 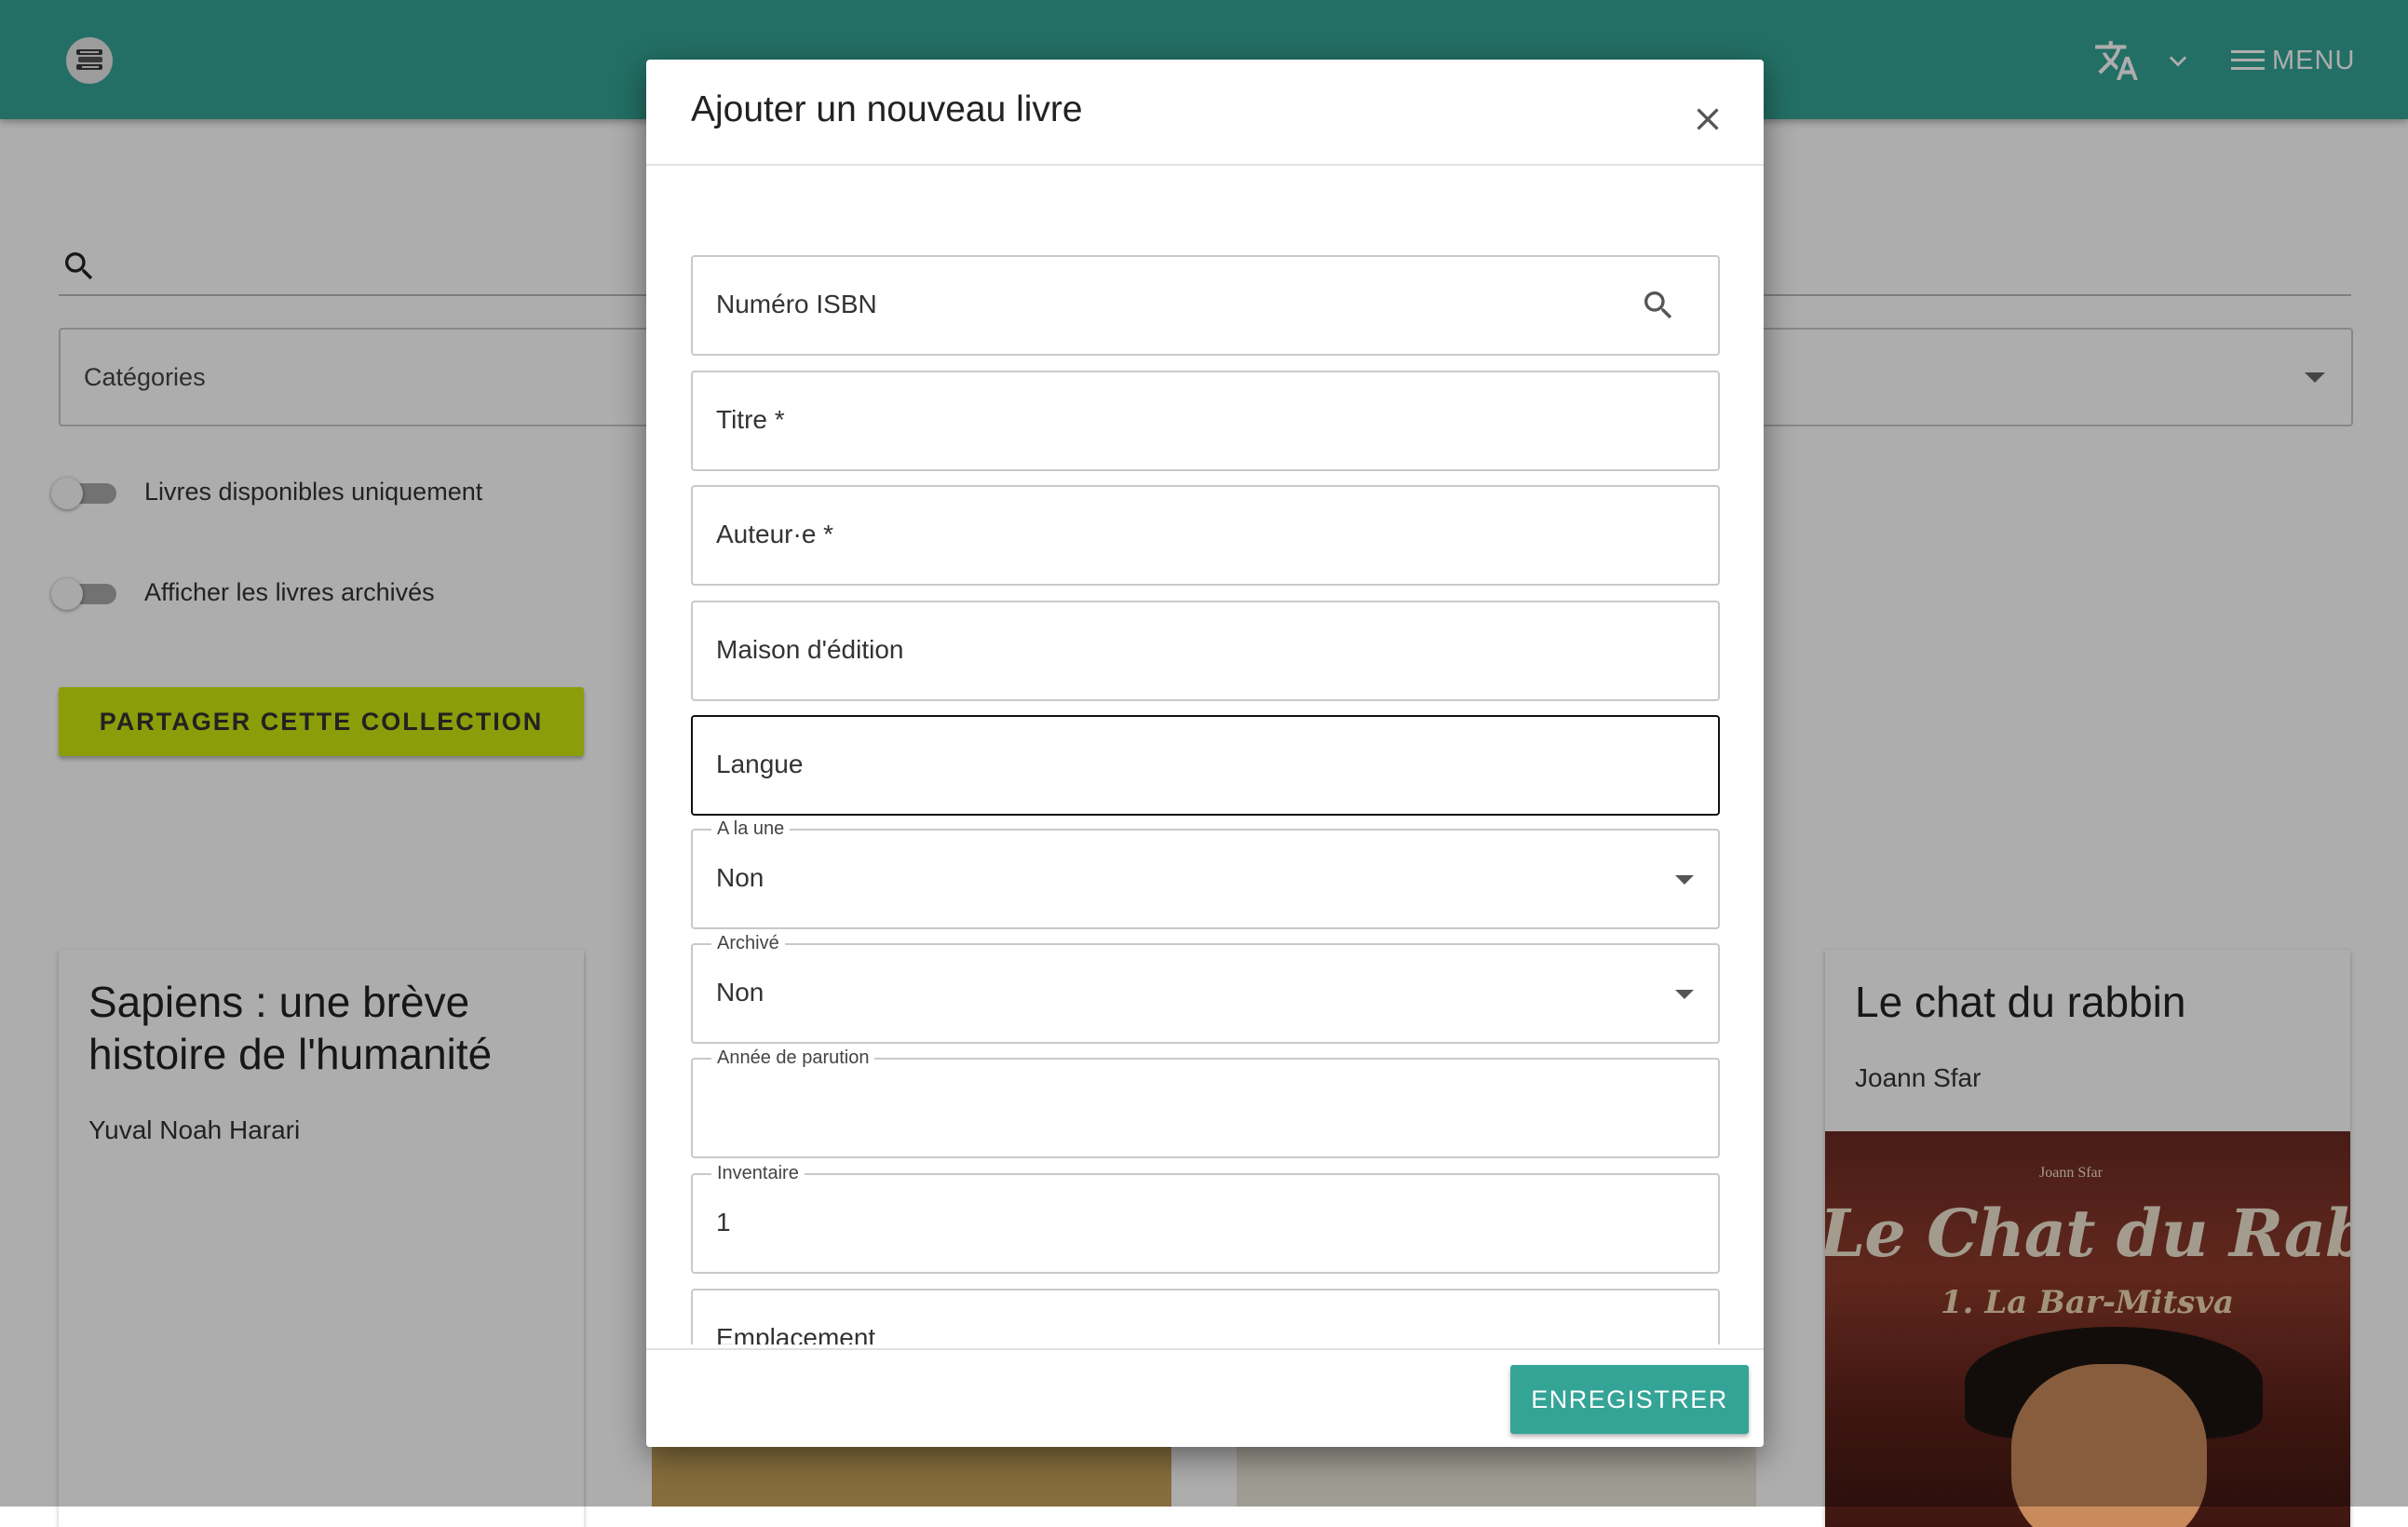 I want to click on isbn-field: Numéro ISBN, so click(x=1206, y=305).